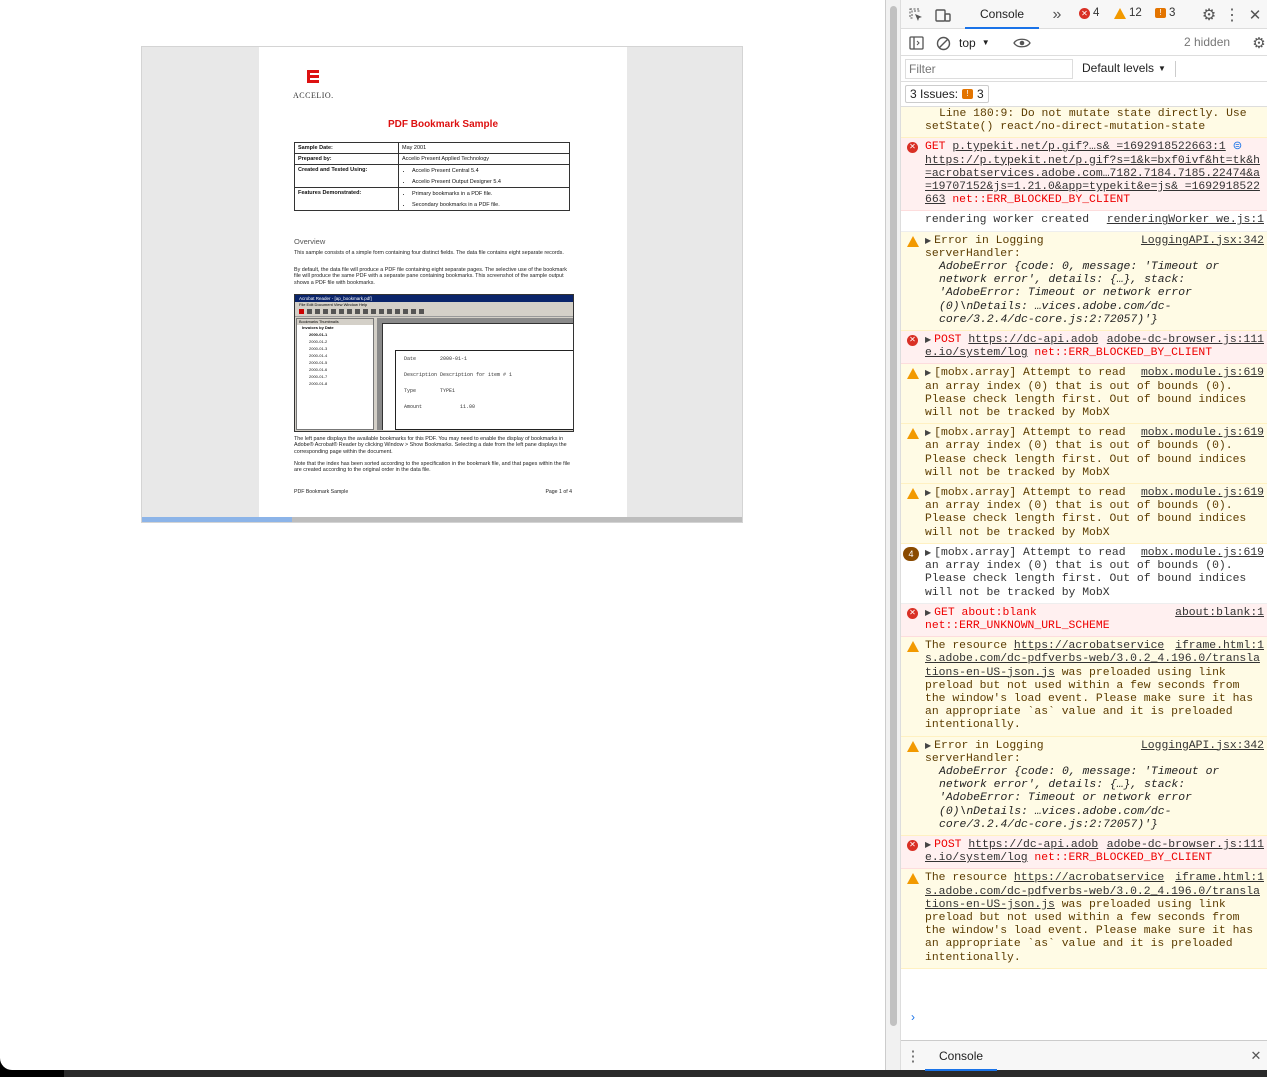  Describe the element at coordinates (911, 553) in the screenshot. I see `repeat-count-badge: 4` at that location.